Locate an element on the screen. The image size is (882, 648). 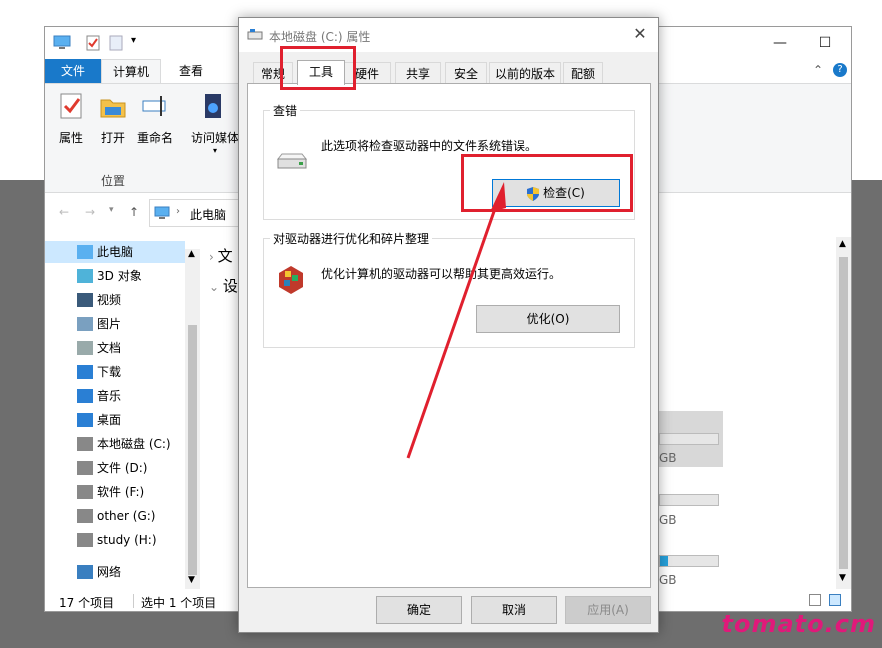
ok-button: 确定 is located at coordinates (419, 610).